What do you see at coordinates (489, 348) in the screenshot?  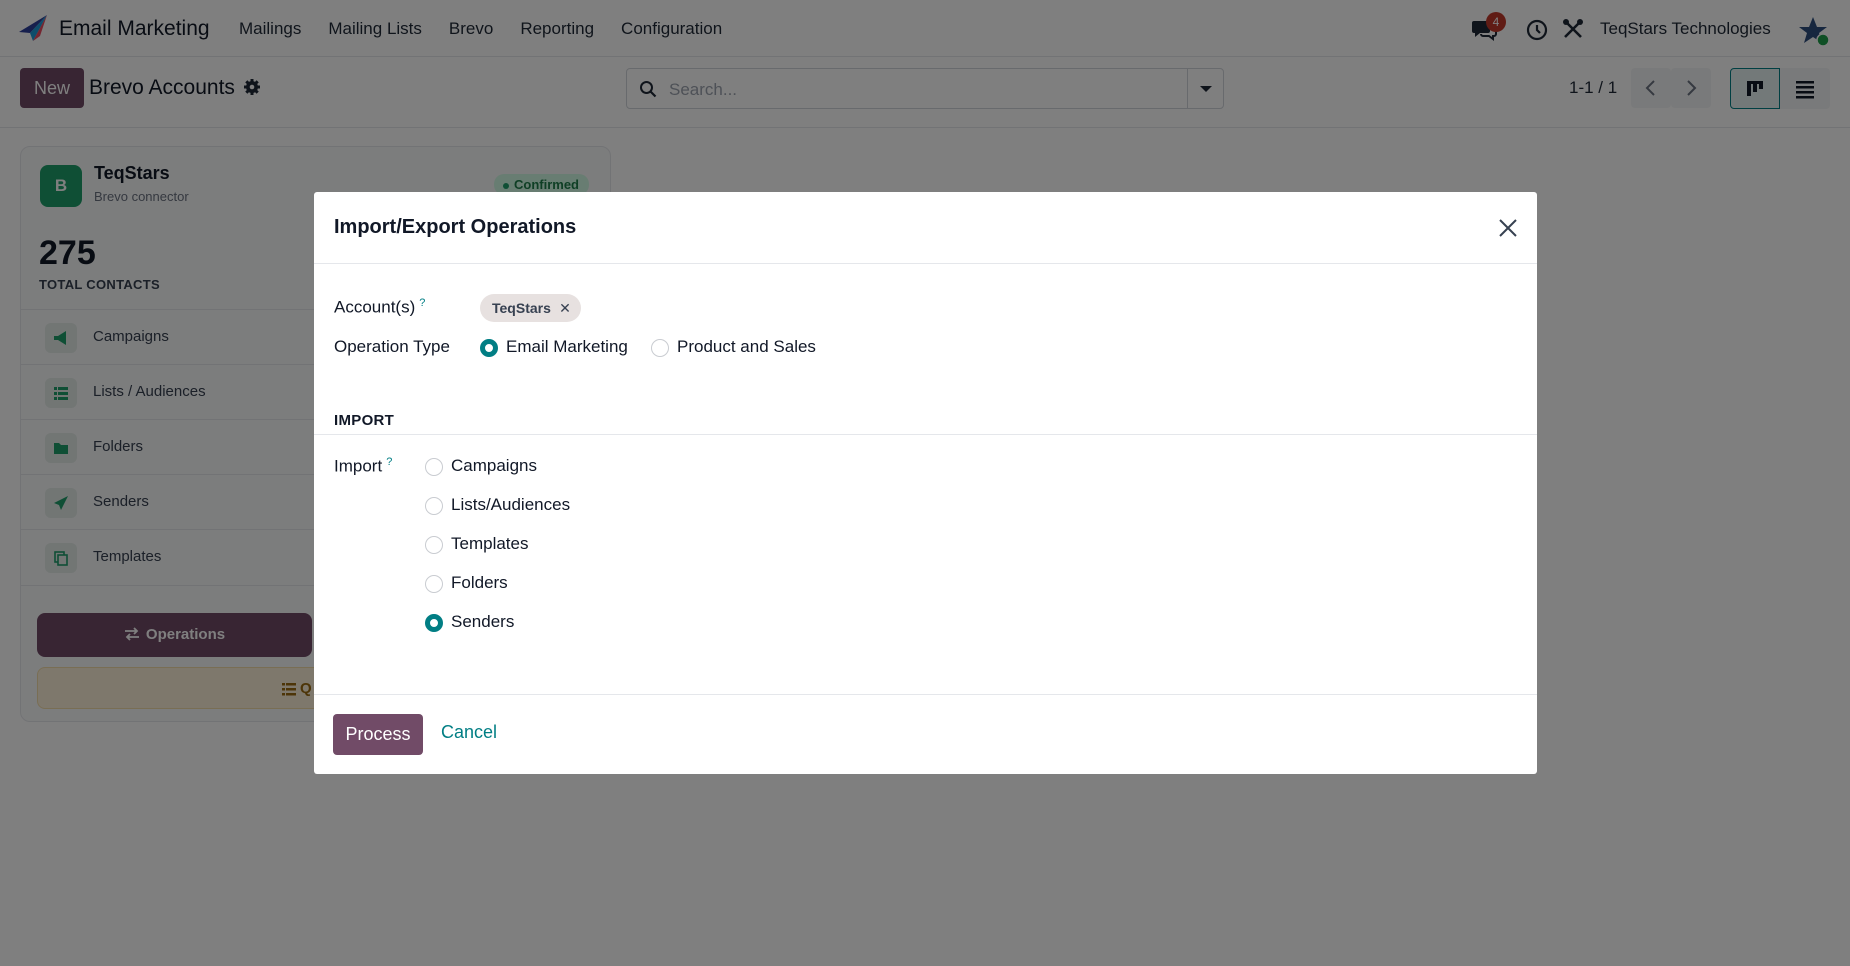 I see `radio-email-marketing` at bounding box center [489, 348].